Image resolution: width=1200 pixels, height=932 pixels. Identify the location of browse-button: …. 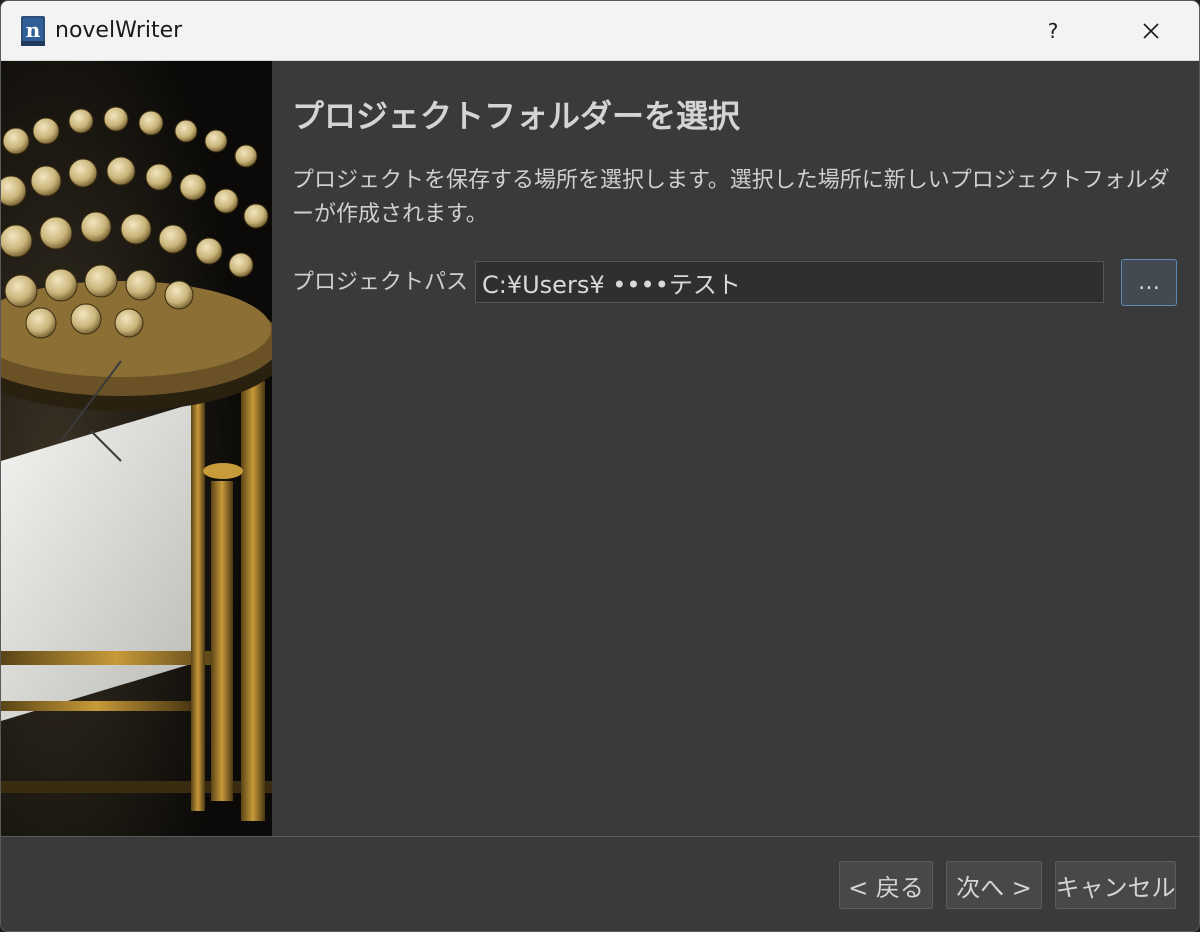
(1149, 282).